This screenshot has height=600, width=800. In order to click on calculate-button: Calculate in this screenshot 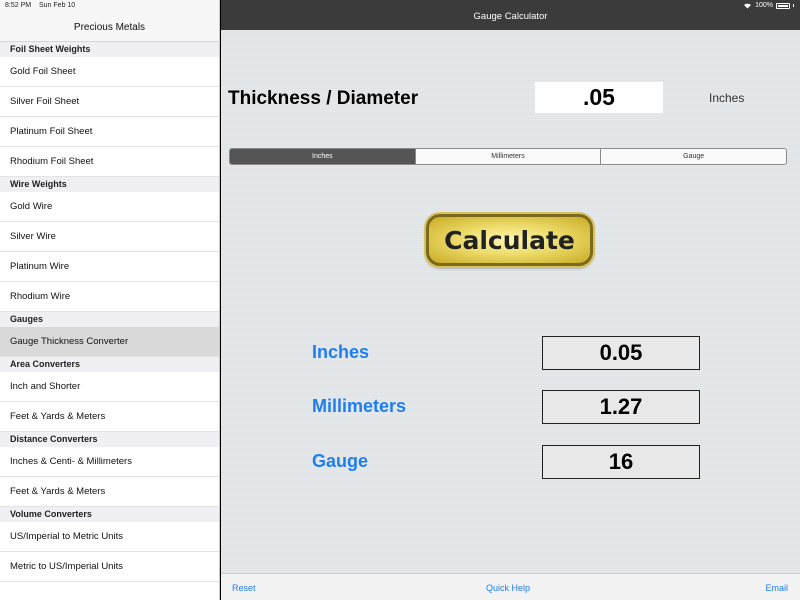, I will do `click(509, 240)`.